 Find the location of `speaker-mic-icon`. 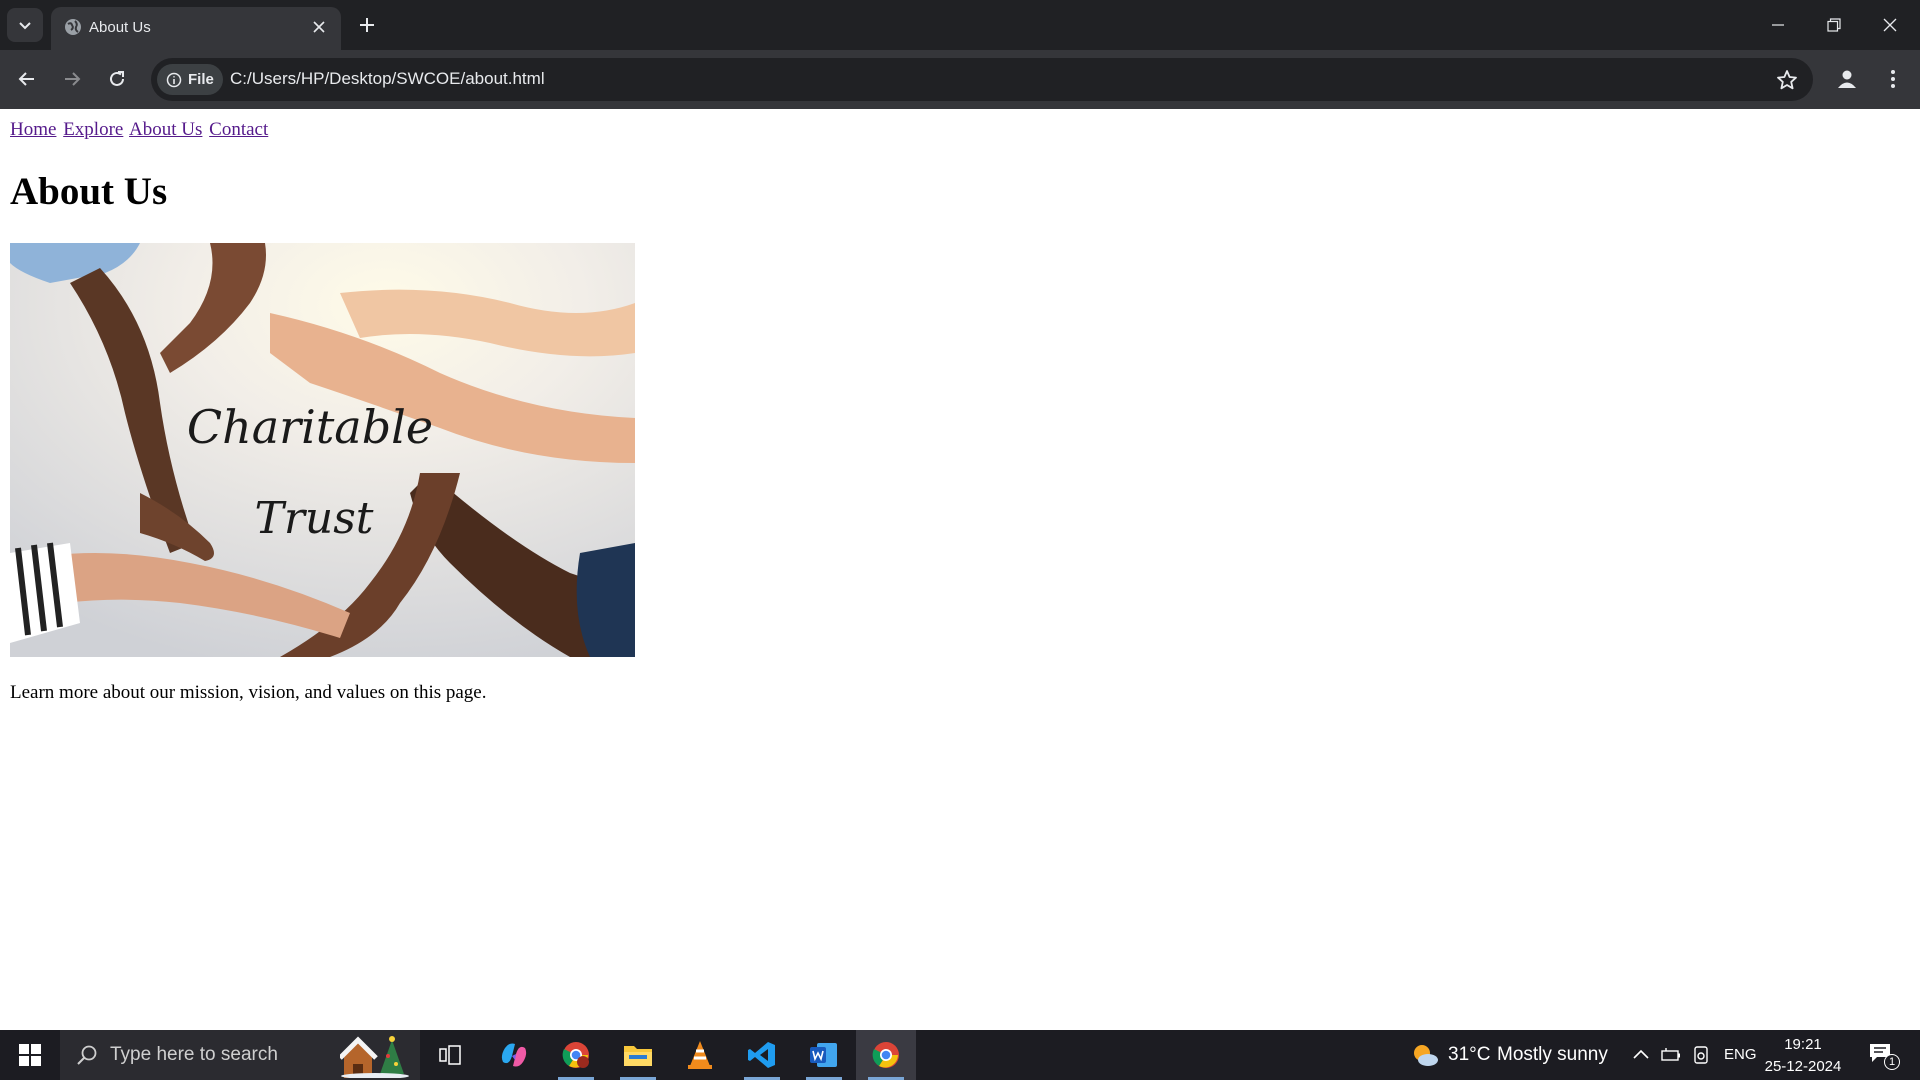

speaker-mic-icon is located at coordinates (1701, 1055).